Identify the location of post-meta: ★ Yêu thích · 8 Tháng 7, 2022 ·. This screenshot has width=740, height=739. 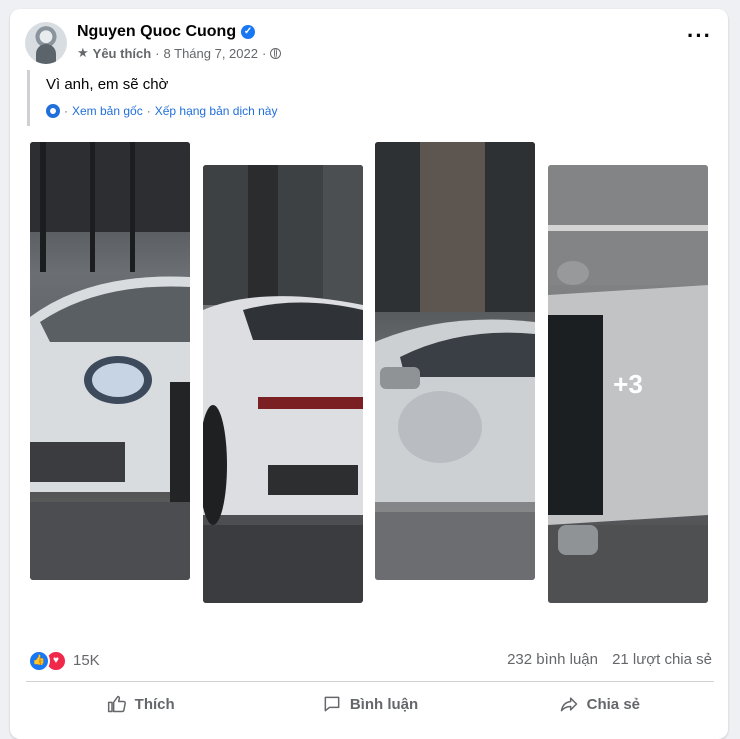
(179, 53).